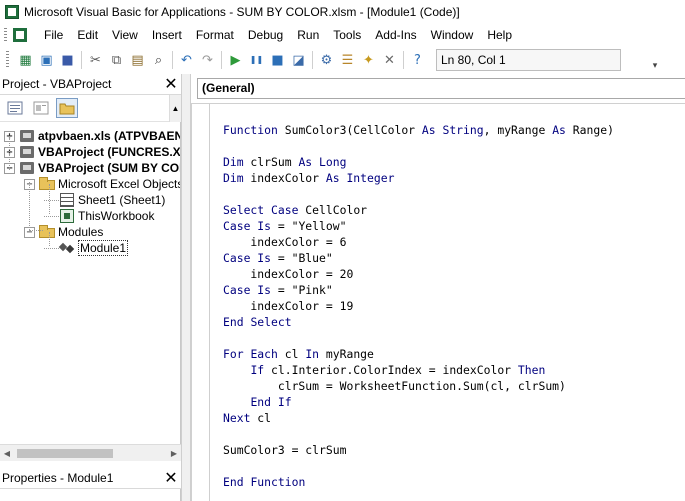  What do you see at coordinates (99, 216) in the screenshot?
I see `tree-node: ThisWorkbook` at bounding box center [99, 216].